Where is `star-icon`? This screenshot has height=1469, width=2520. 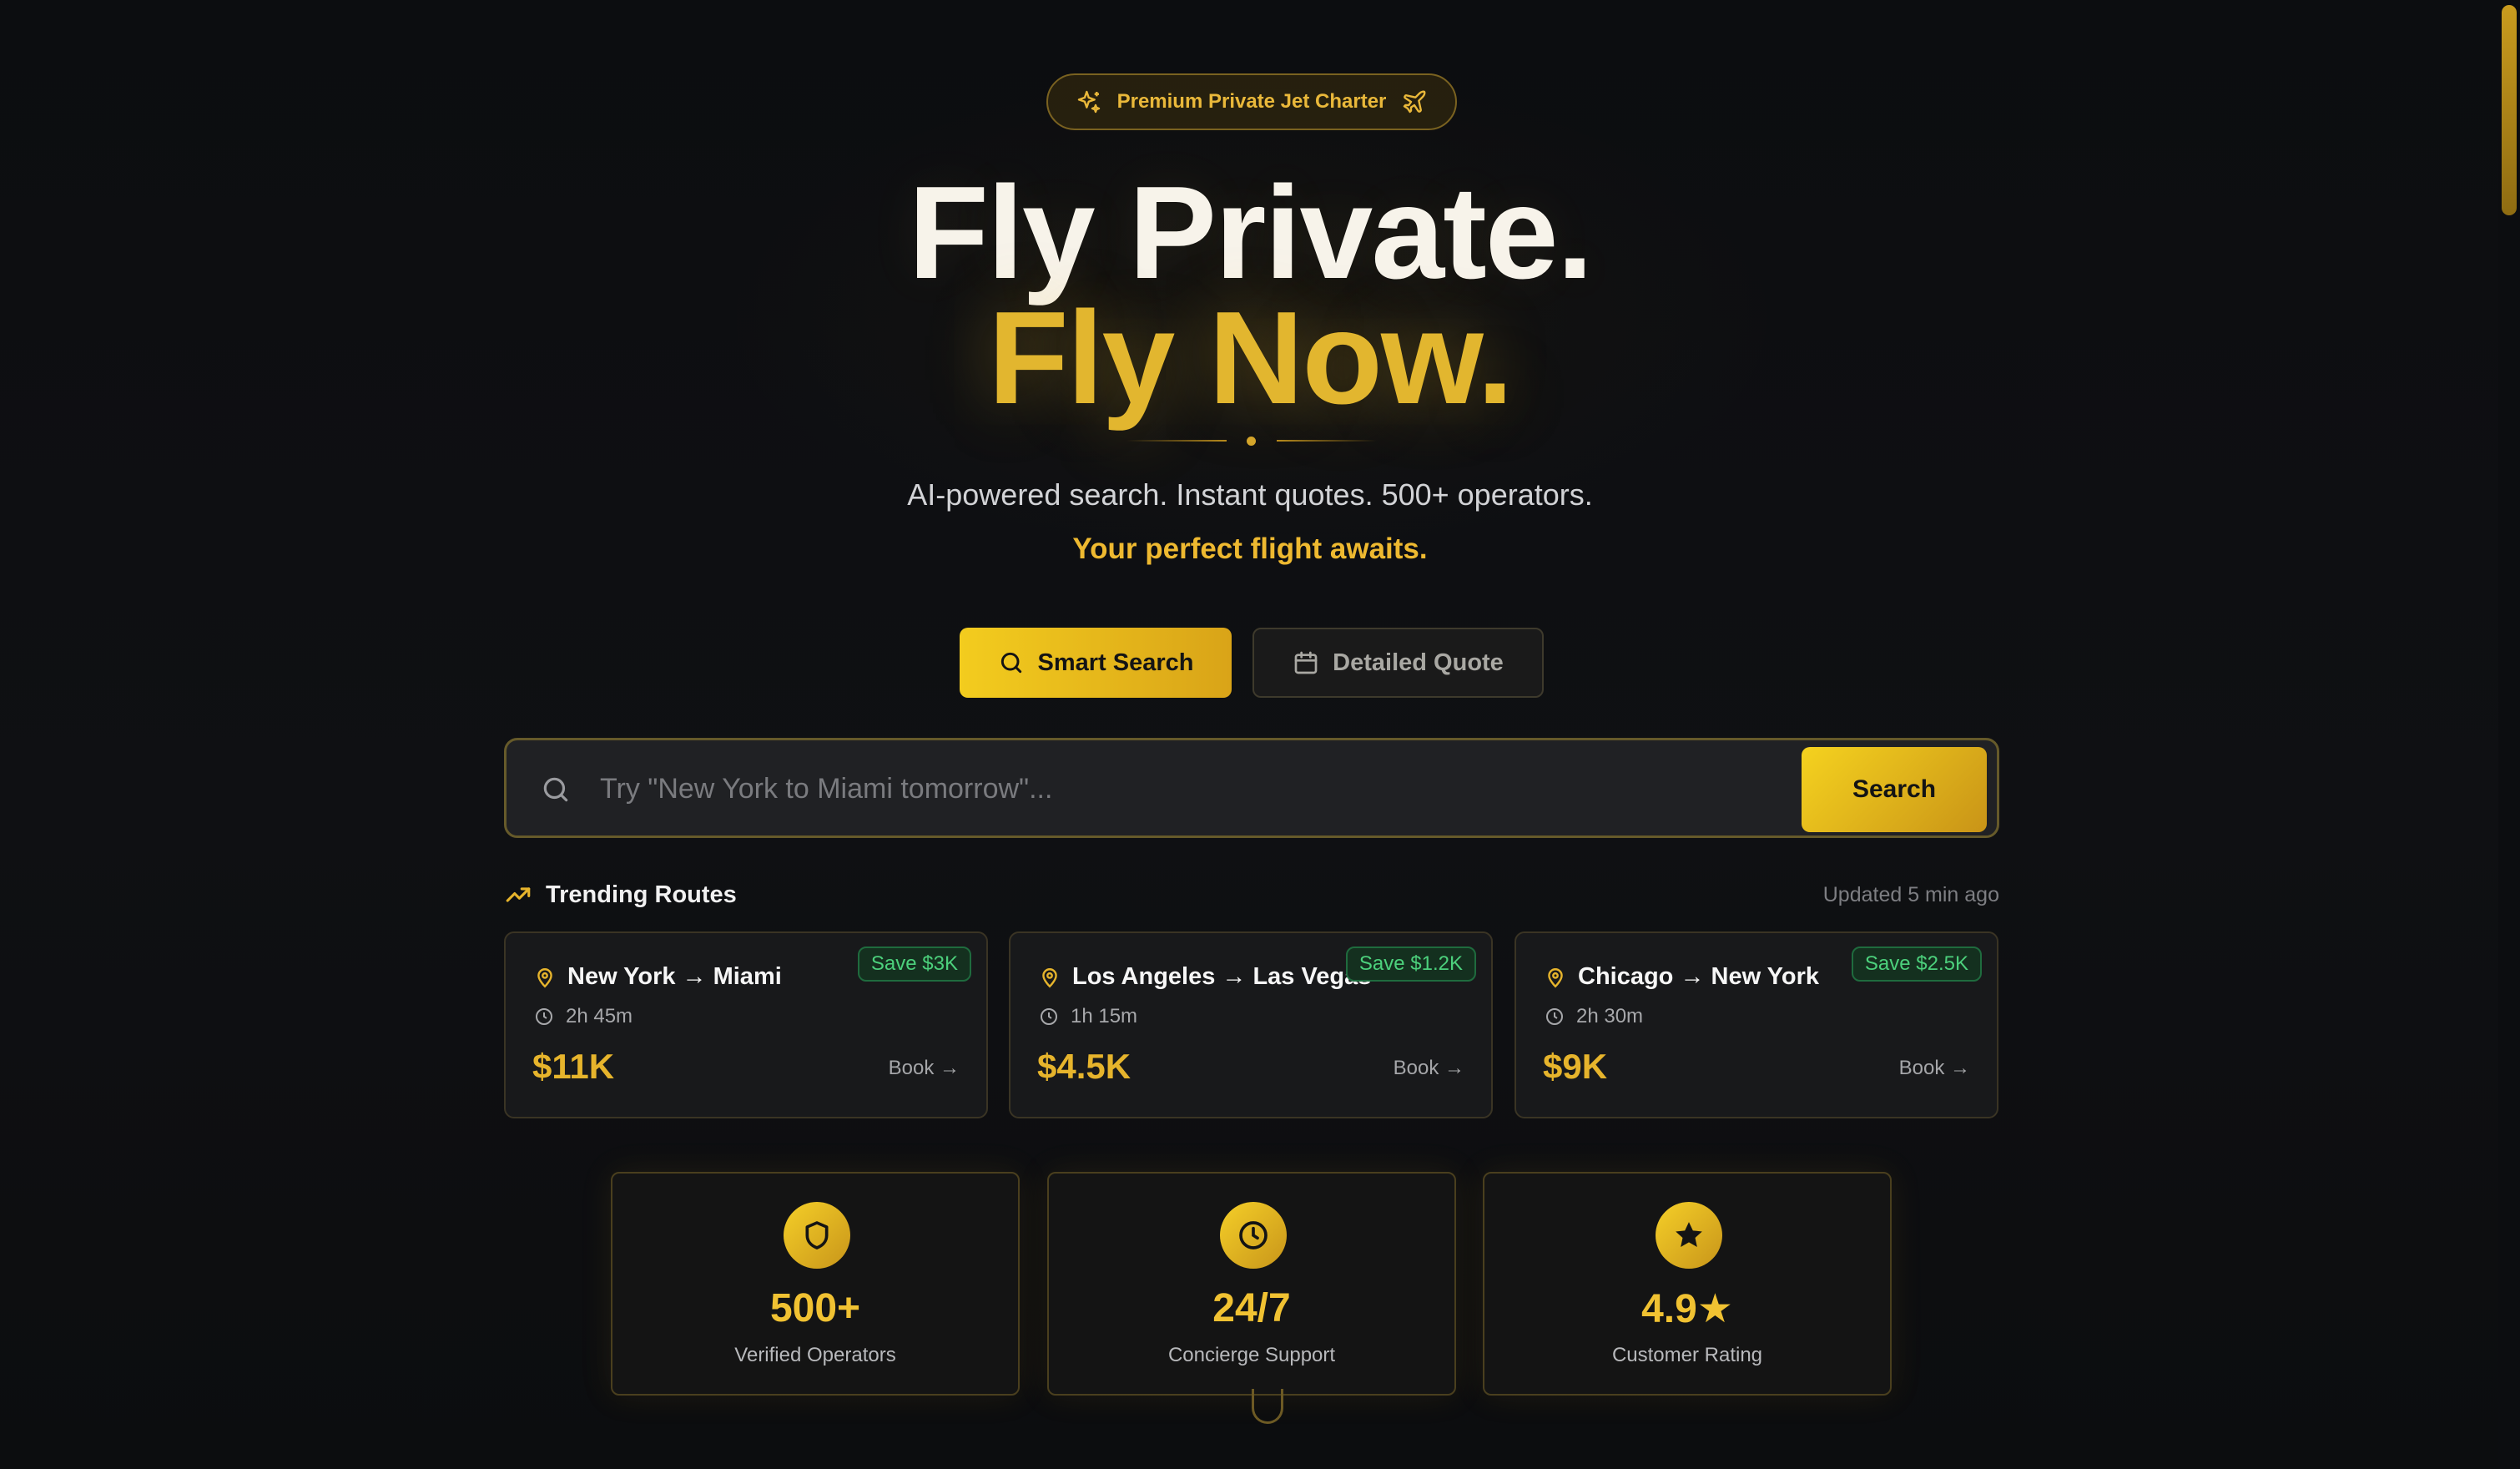 star-icon is located at coordinates (1689, 1234).